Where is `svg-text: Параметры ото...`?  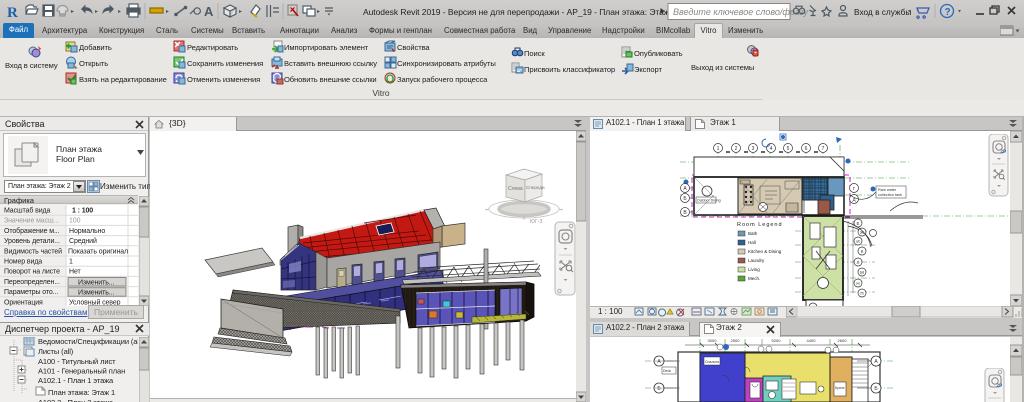
svg-text: Параметры ото... is located at coordinates (31, 292).